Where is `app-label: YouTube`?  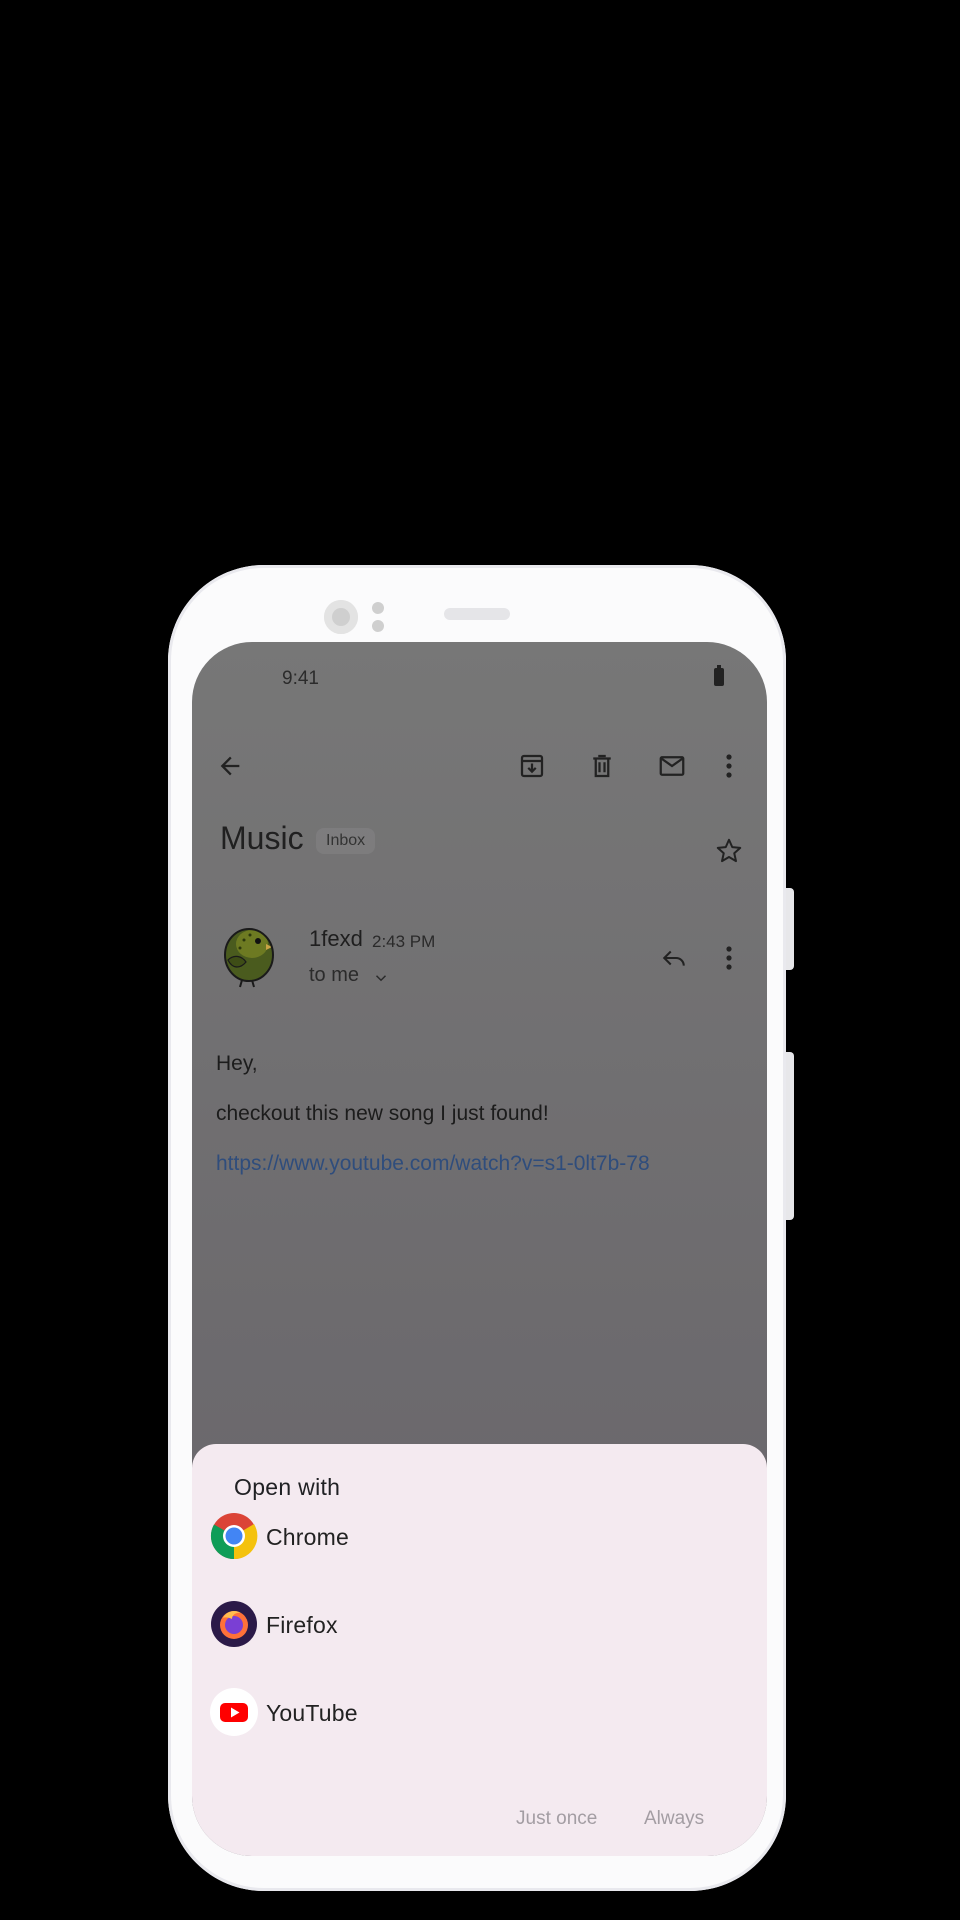 app-label: YouTube is located at coordinates (312, 1713).